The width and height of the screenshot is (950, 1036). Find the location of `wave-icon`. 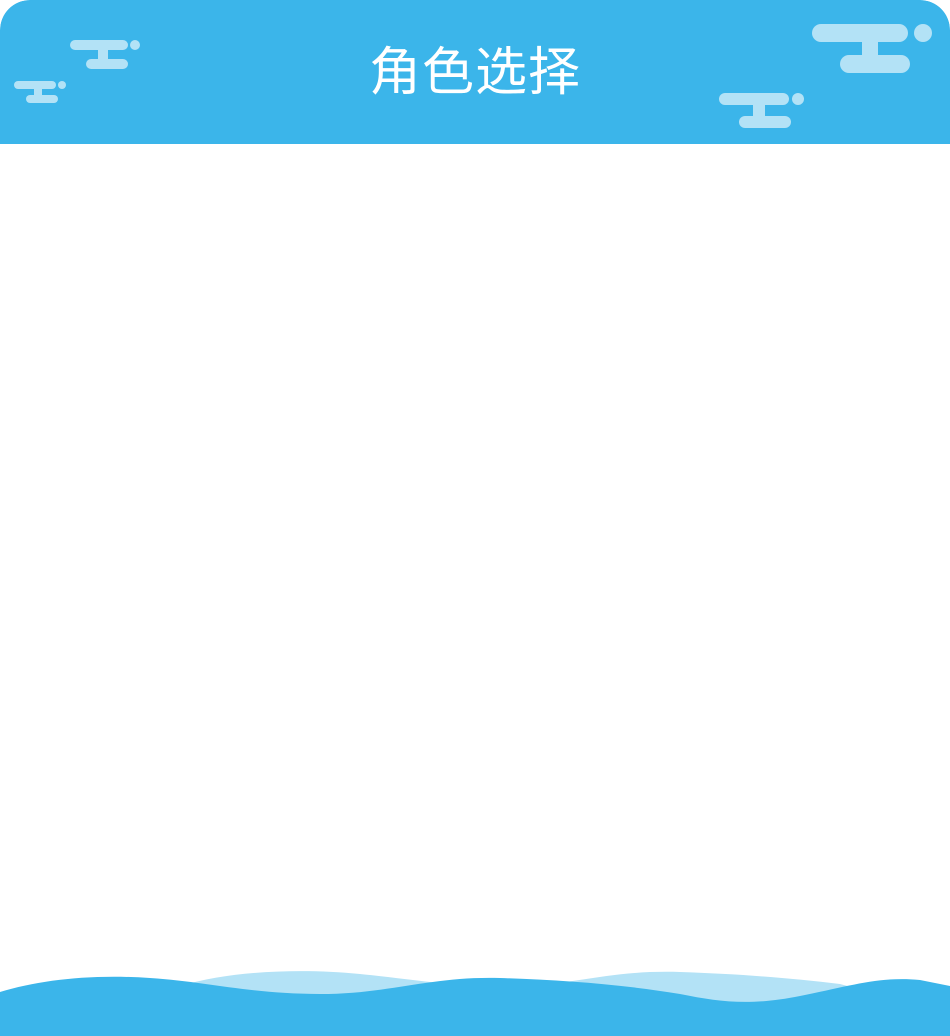

wave-icon is located at coordinates (475, 1003).